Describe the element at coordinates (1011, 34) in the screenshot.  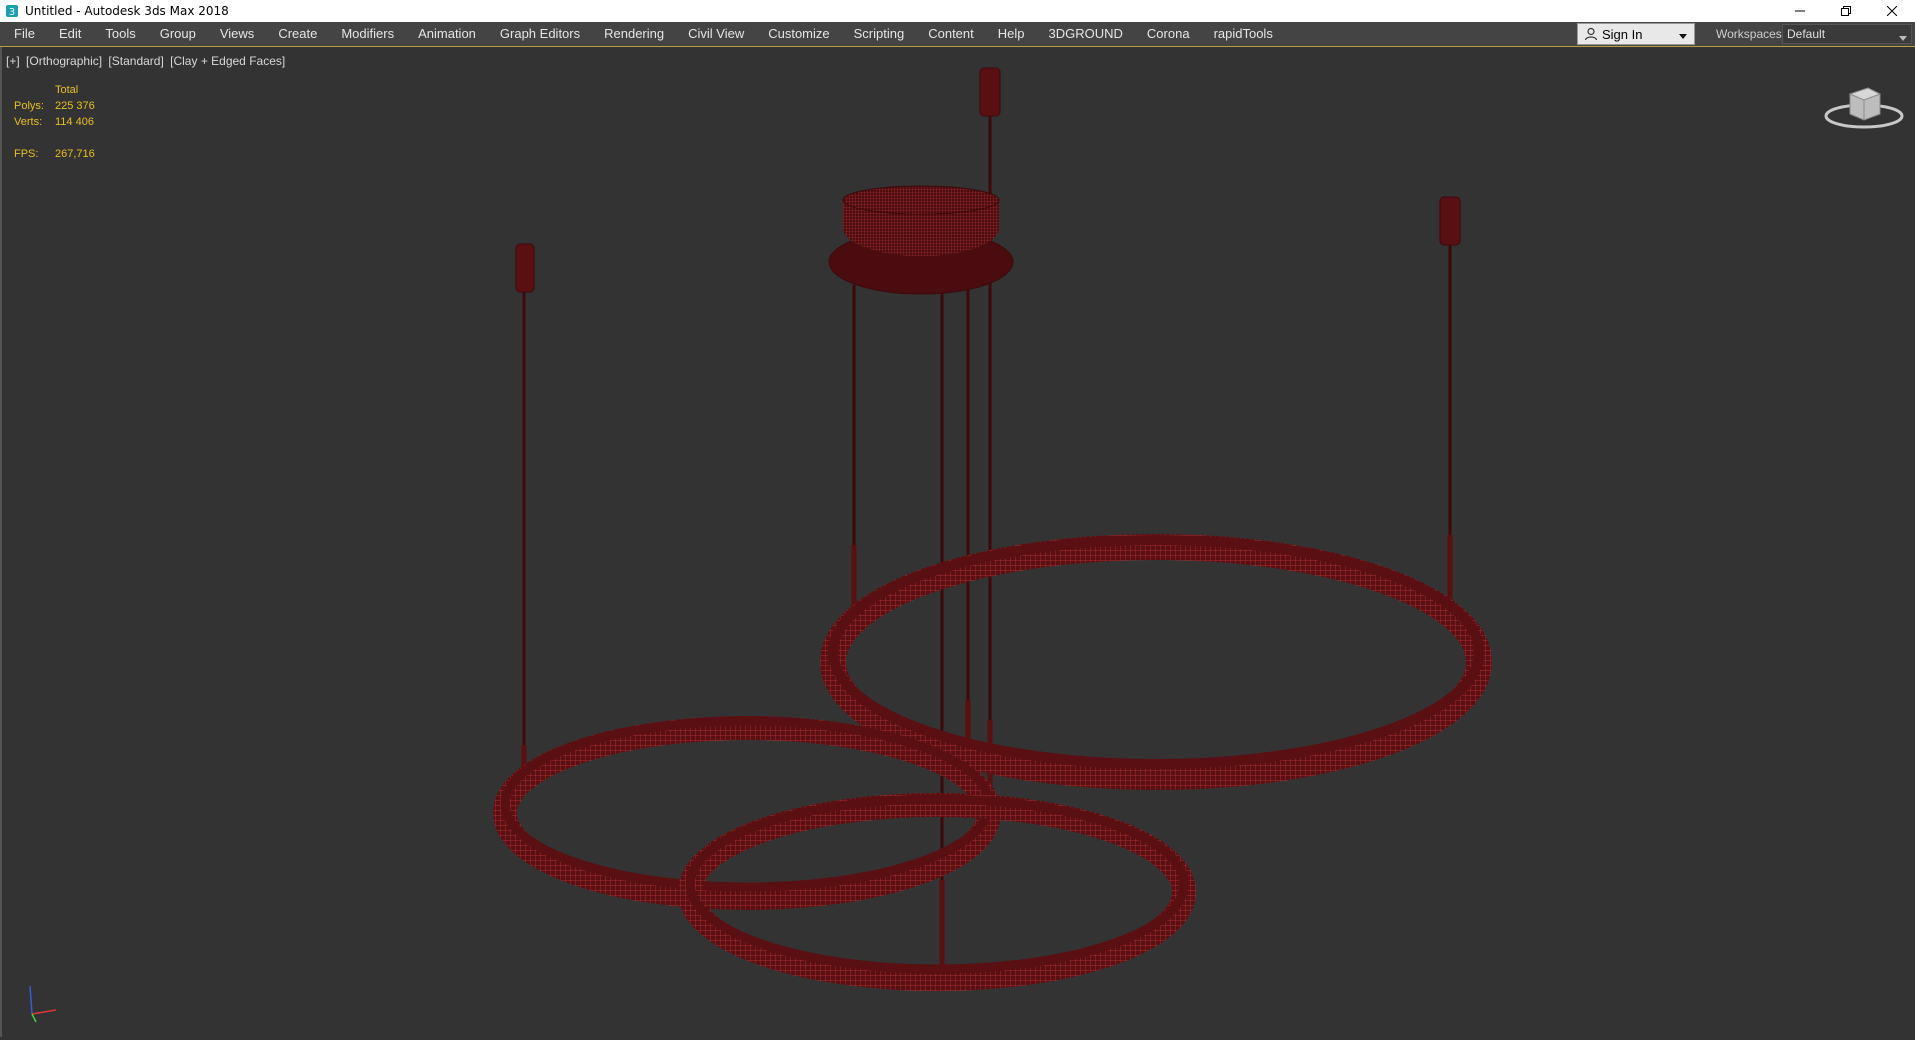
I see `menu-help: Help` at that location.